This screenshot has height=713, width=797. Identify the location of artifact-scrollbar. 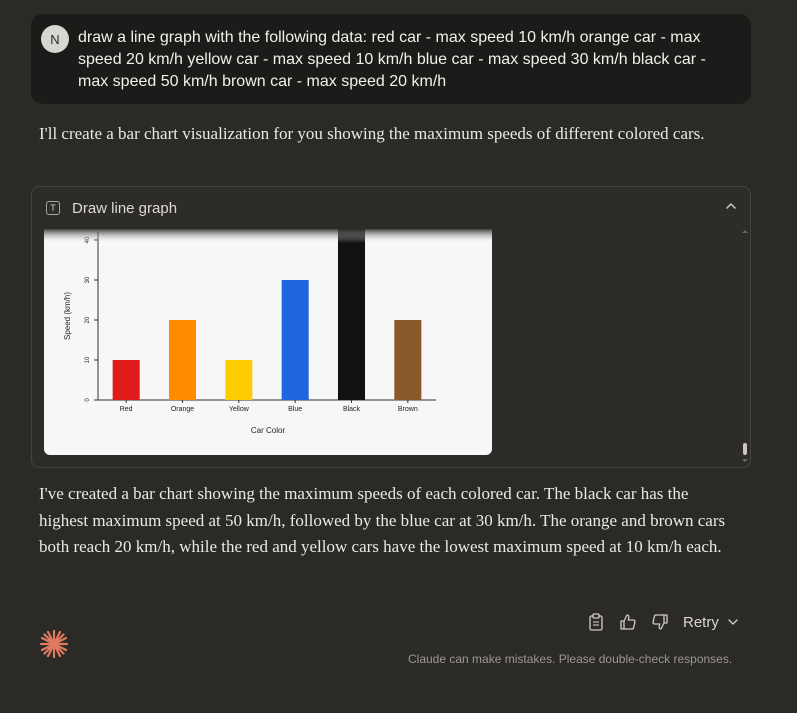
(745, 346).